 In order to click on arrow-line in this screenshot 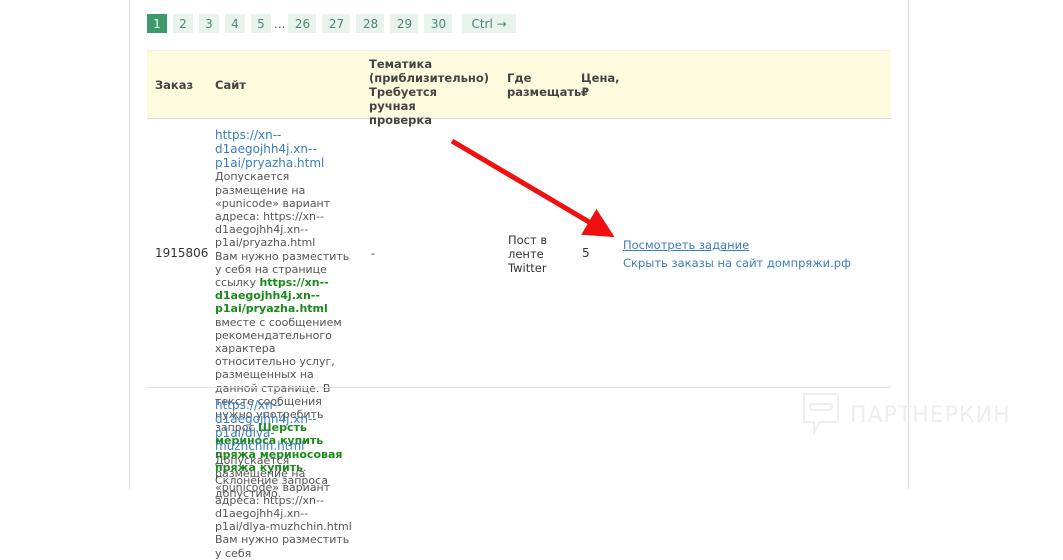, I will do `click(532, 188)`.